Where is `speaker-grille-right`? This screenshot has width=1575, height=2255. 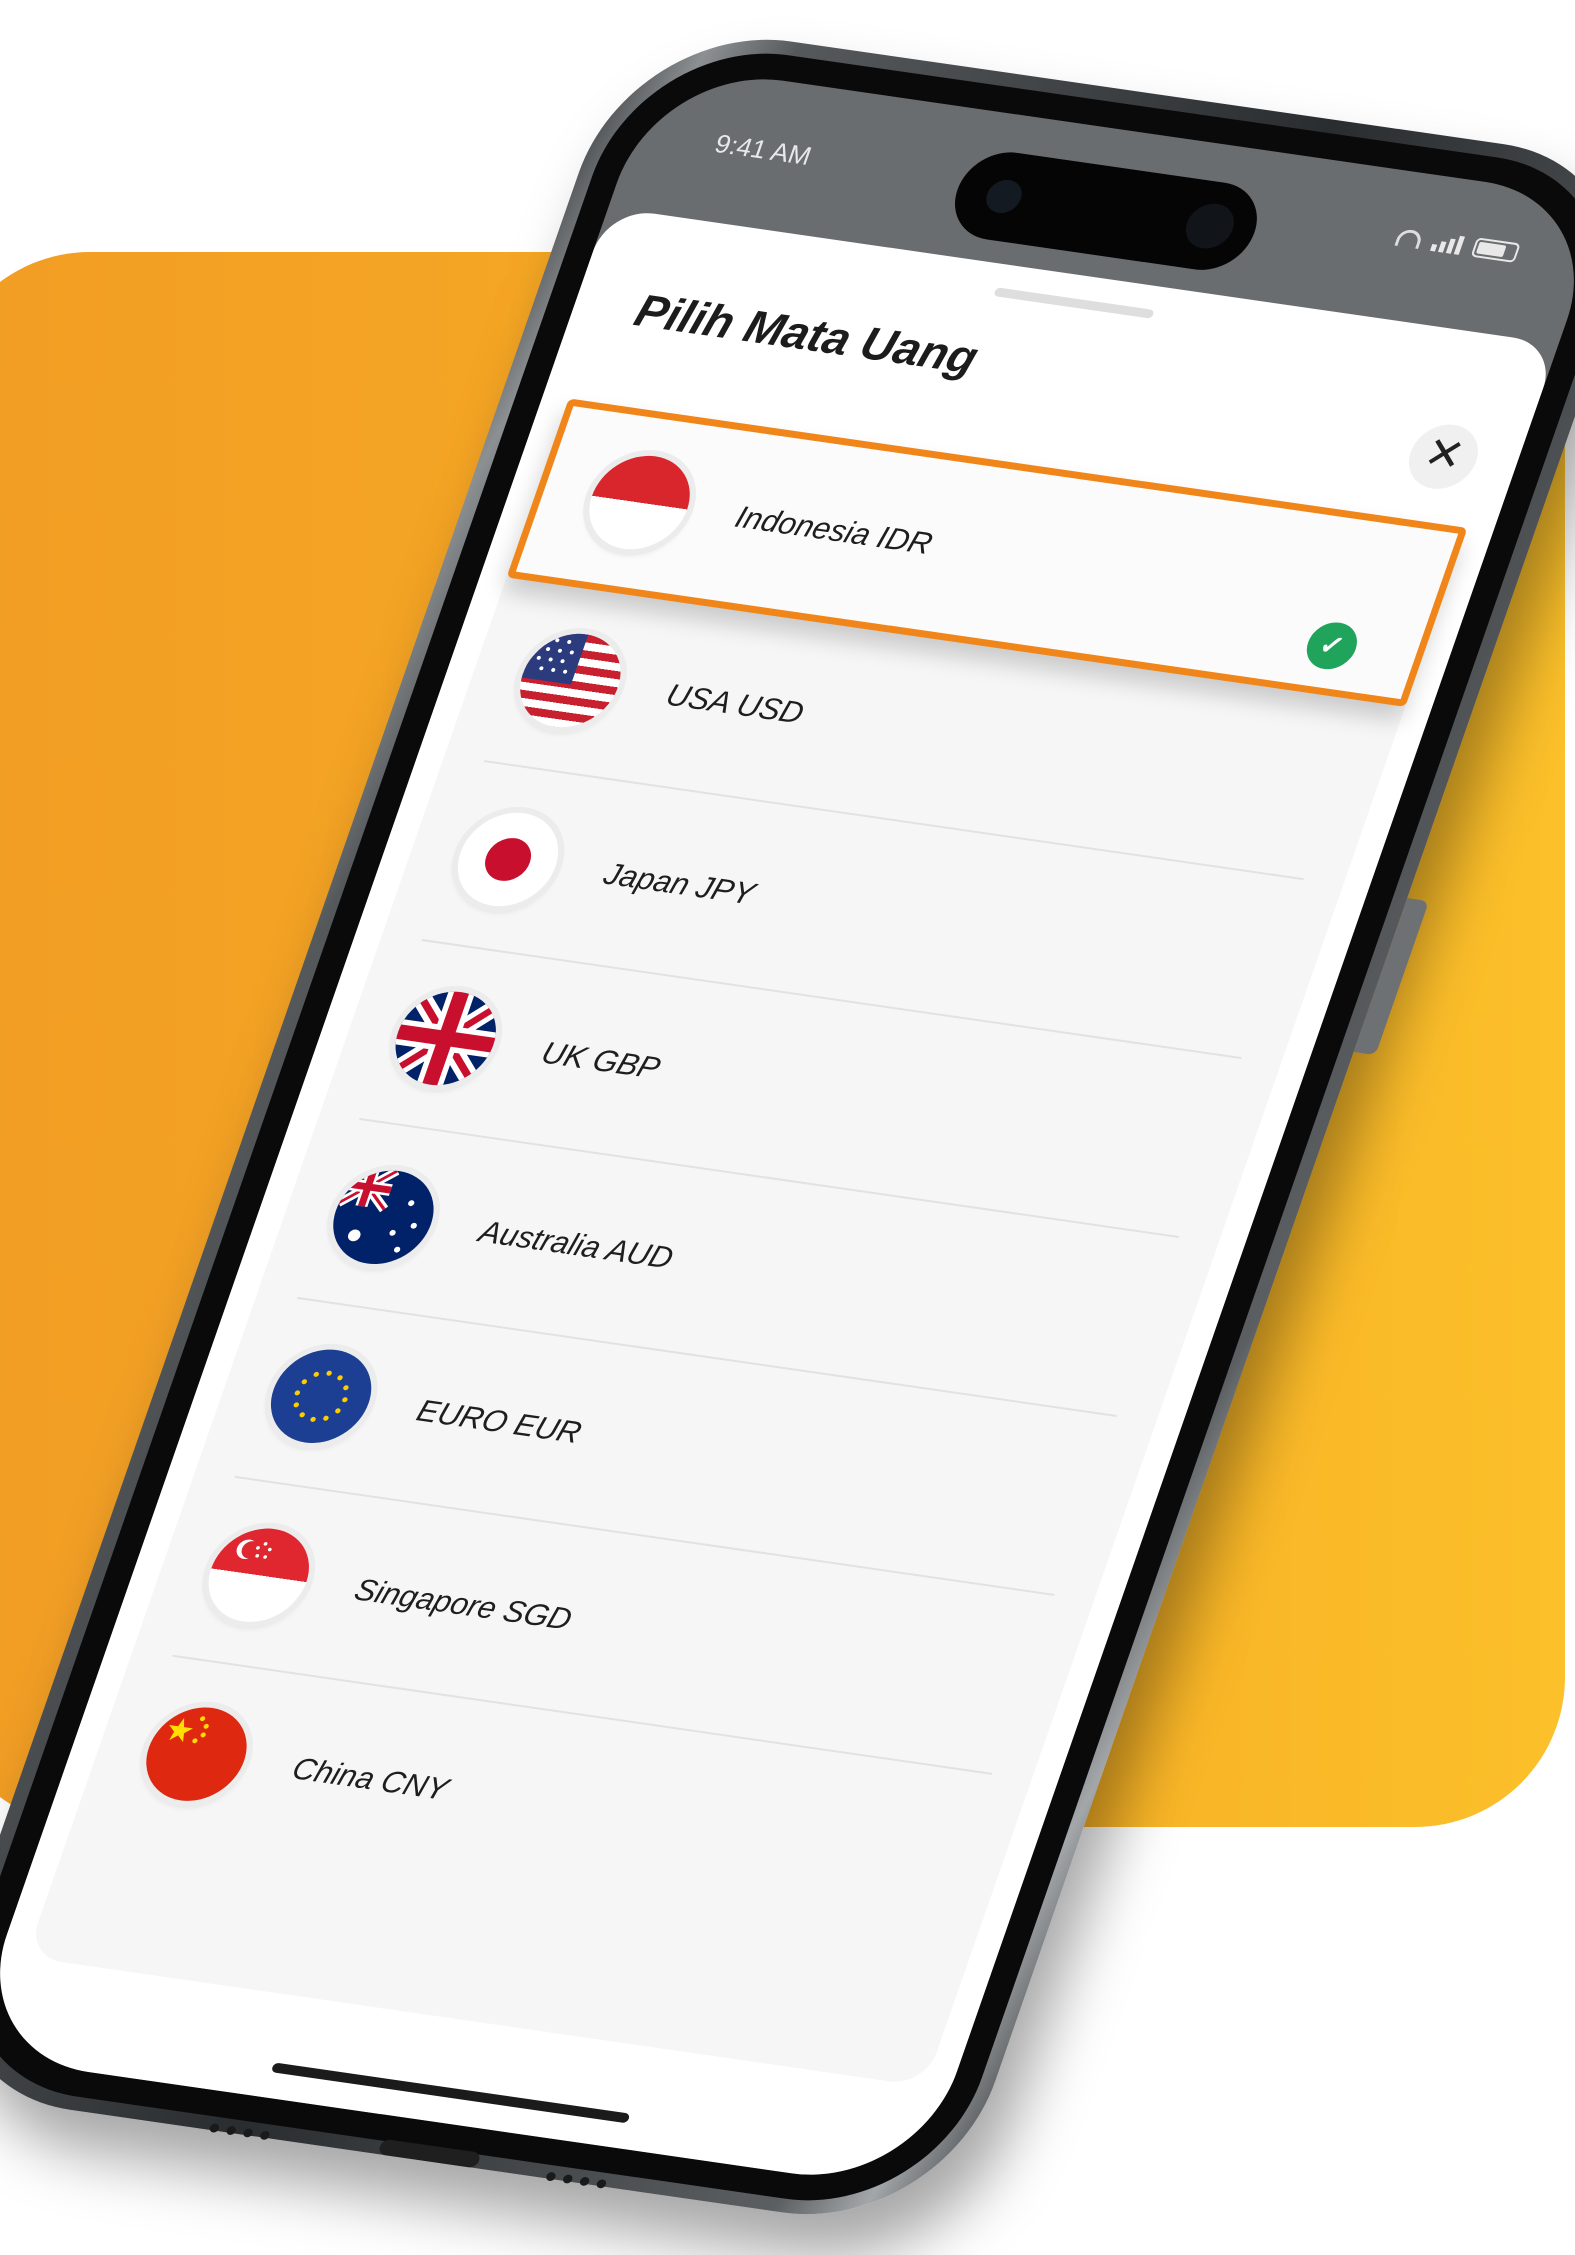 speaker-grille-right is located at coordinates (576, 2180).